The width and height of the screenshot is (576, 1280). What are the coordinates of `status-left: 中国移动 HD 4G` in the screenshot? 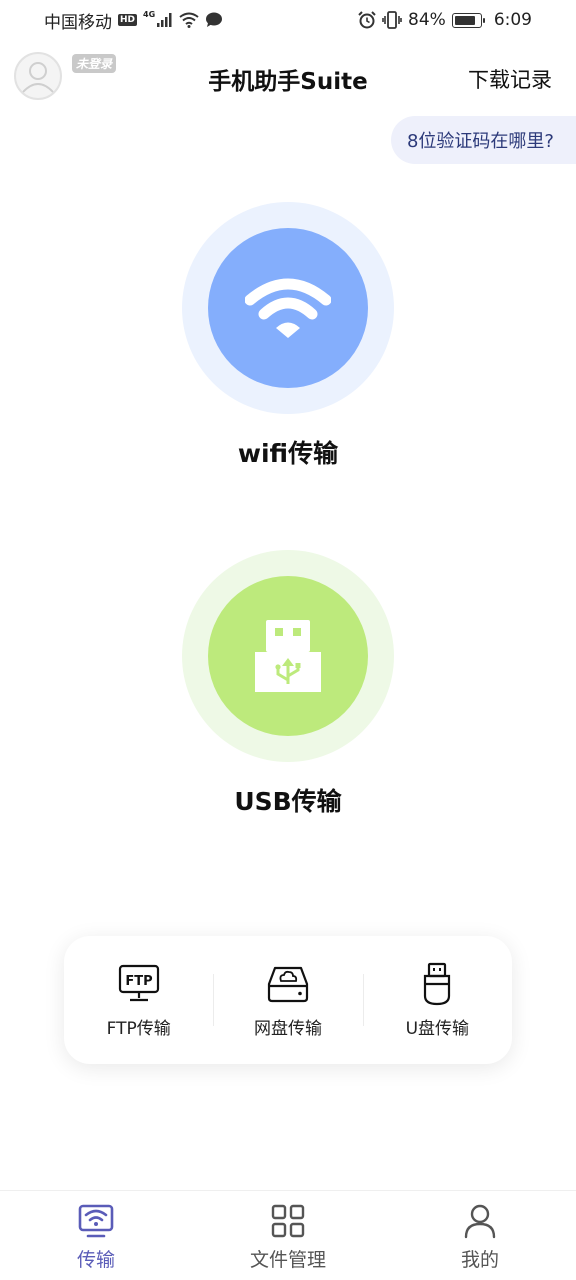 It's located at (133, 20).